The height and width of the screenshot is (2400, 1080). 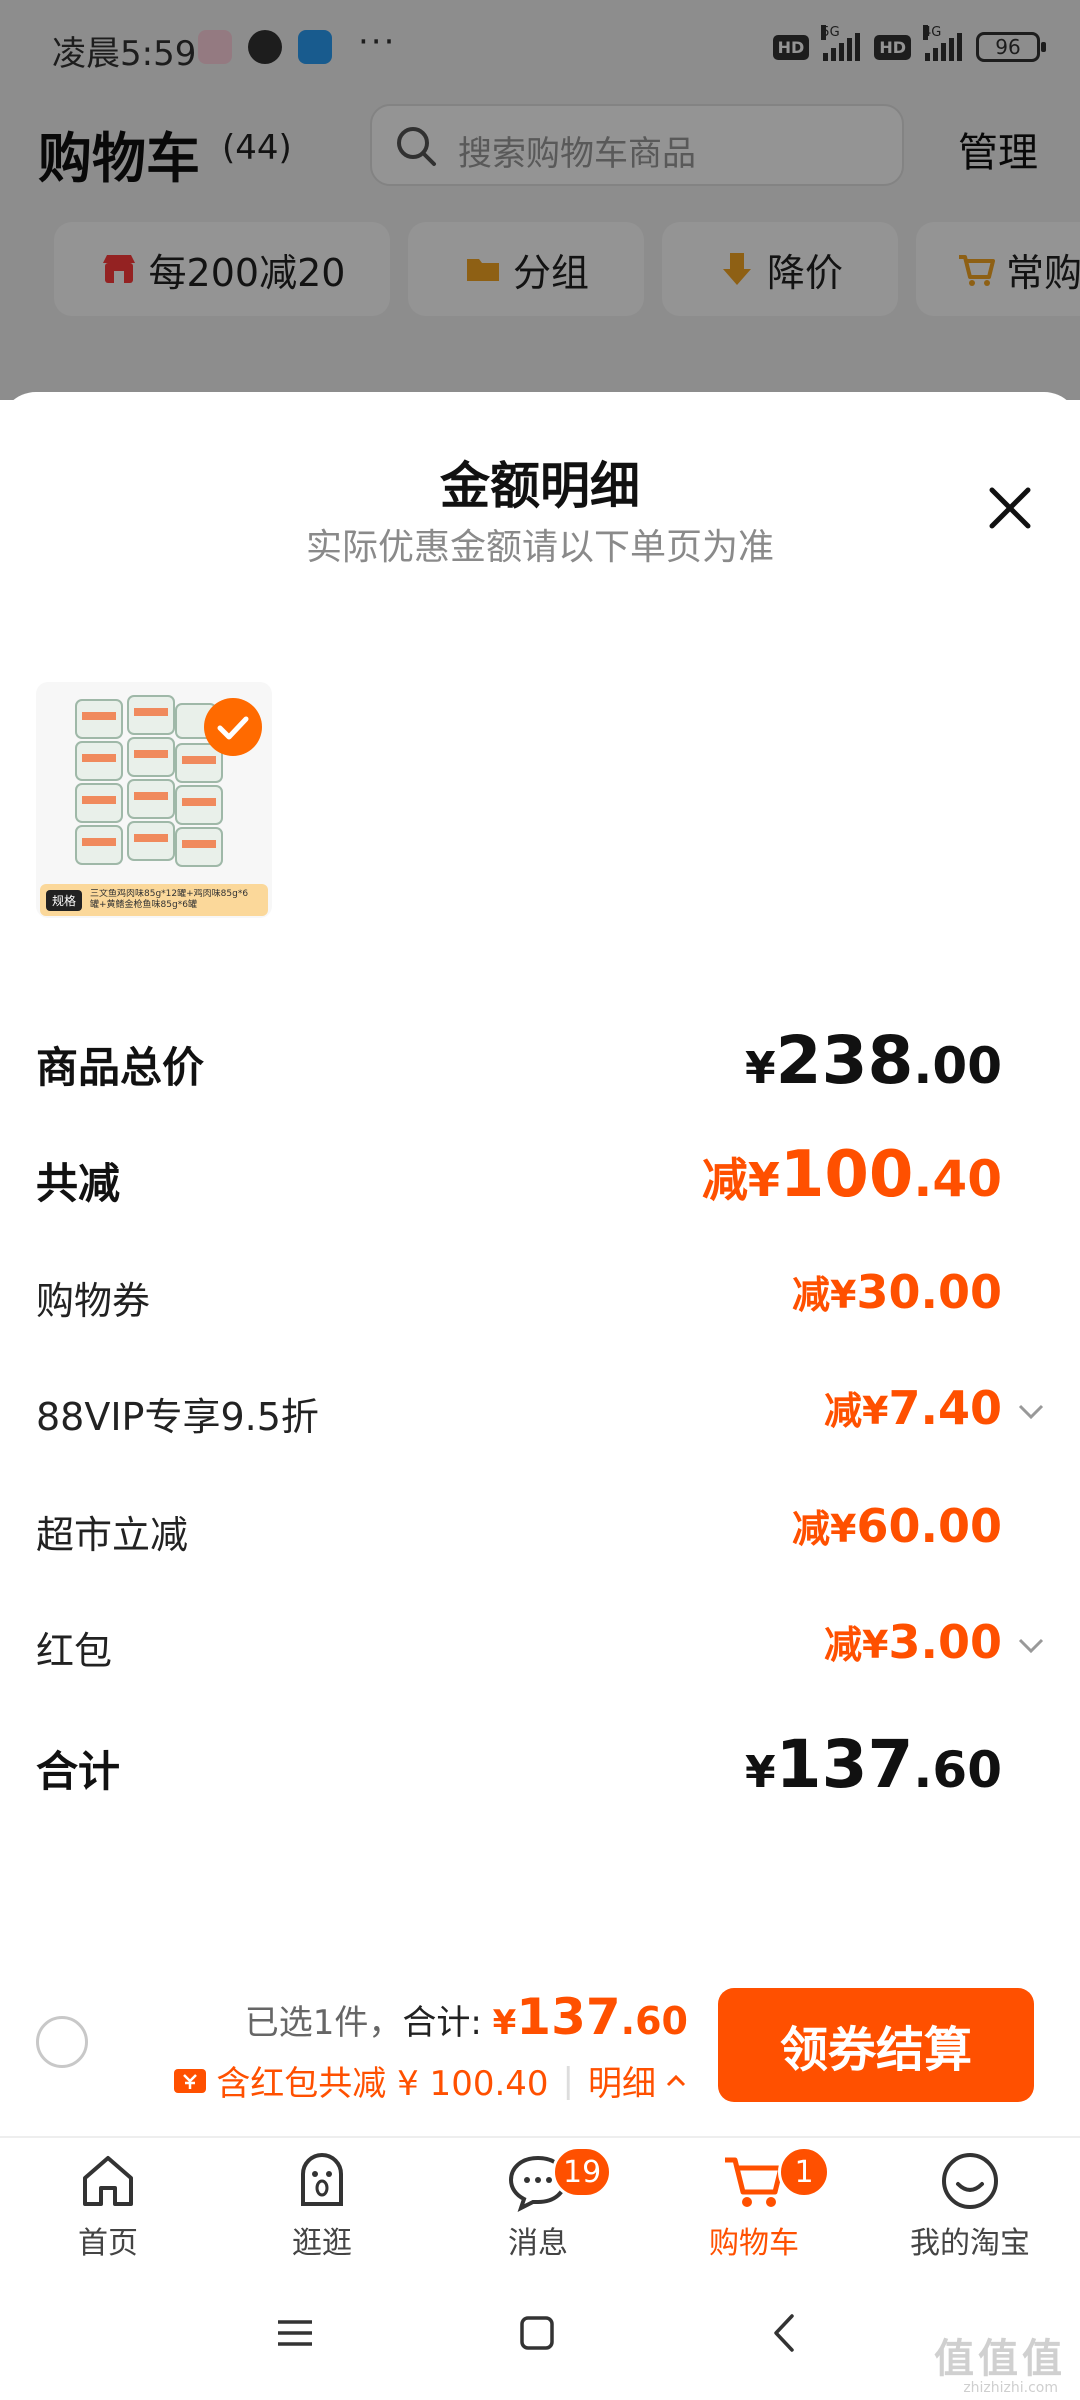 What do you see at coordinates (582, 2172) in the screenshot?
I see `message-badge: 19` at bounding box center [582, 2172].